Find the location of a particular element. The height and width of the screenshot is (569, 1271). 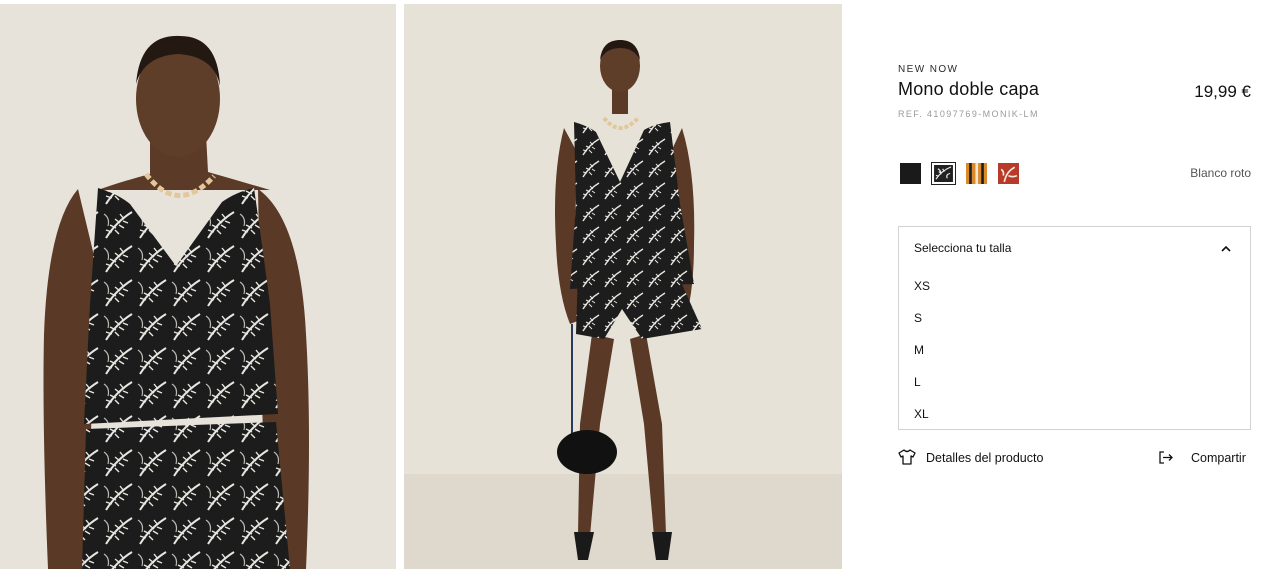

size-selector: Selecciona tu talla XS S M L XL is located at coordinates (1074, 328).